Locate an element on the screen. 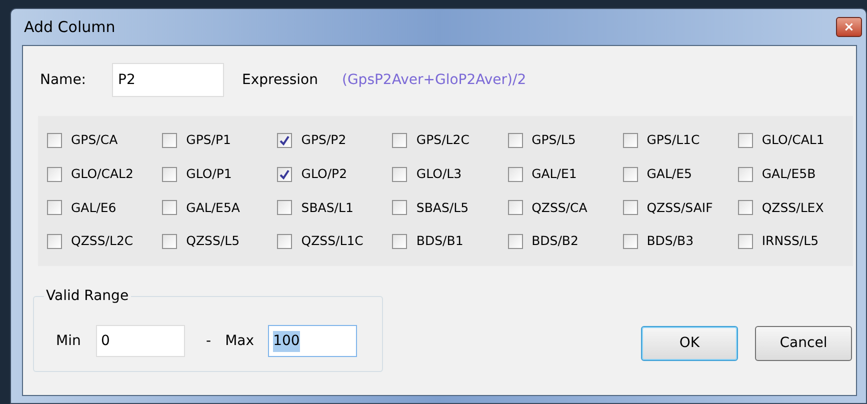 The width and height of the screenshot is (867, 404). checkbox-label: BDS/B2 is located at coordinates (555, 241).